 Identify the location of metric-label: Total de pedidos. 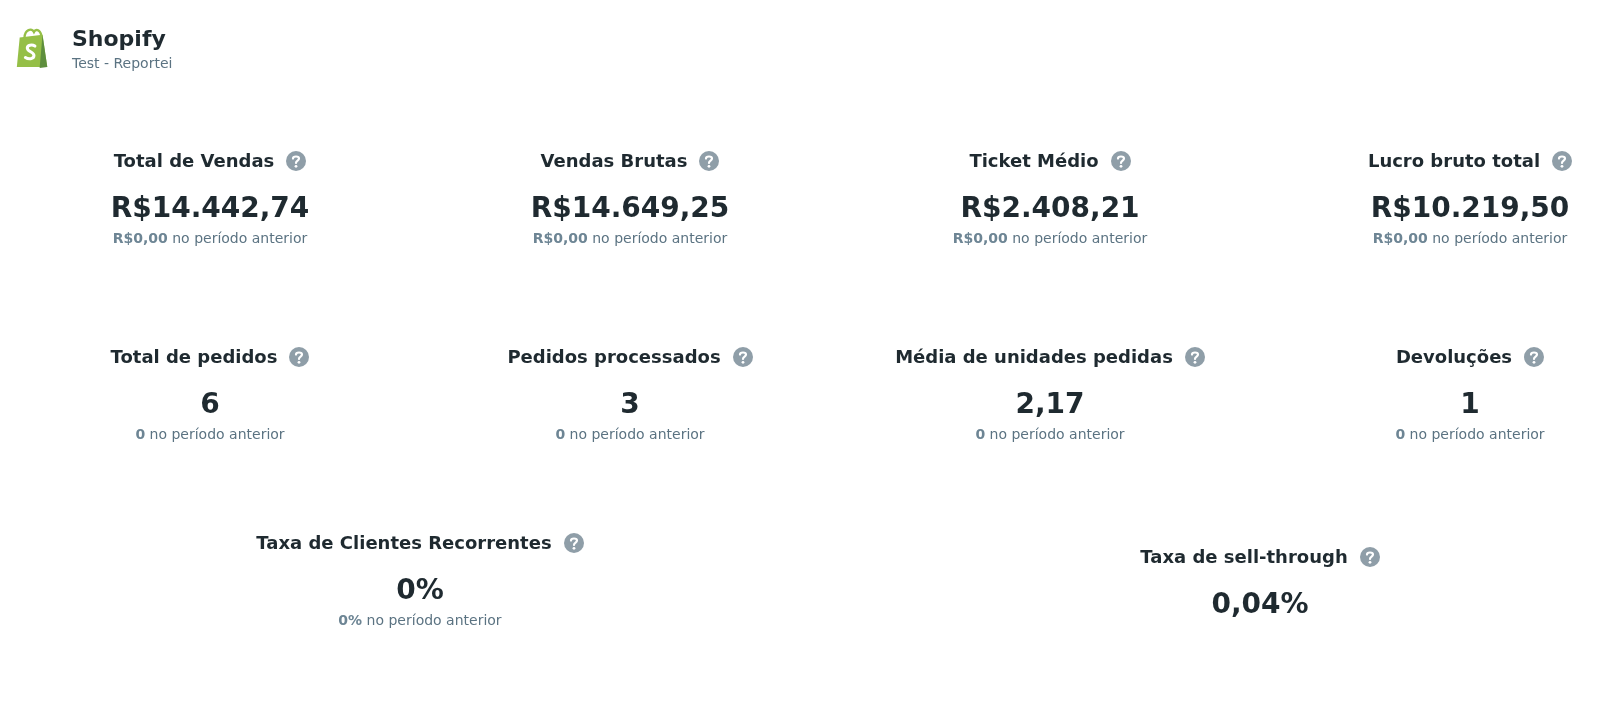
(194, 356).